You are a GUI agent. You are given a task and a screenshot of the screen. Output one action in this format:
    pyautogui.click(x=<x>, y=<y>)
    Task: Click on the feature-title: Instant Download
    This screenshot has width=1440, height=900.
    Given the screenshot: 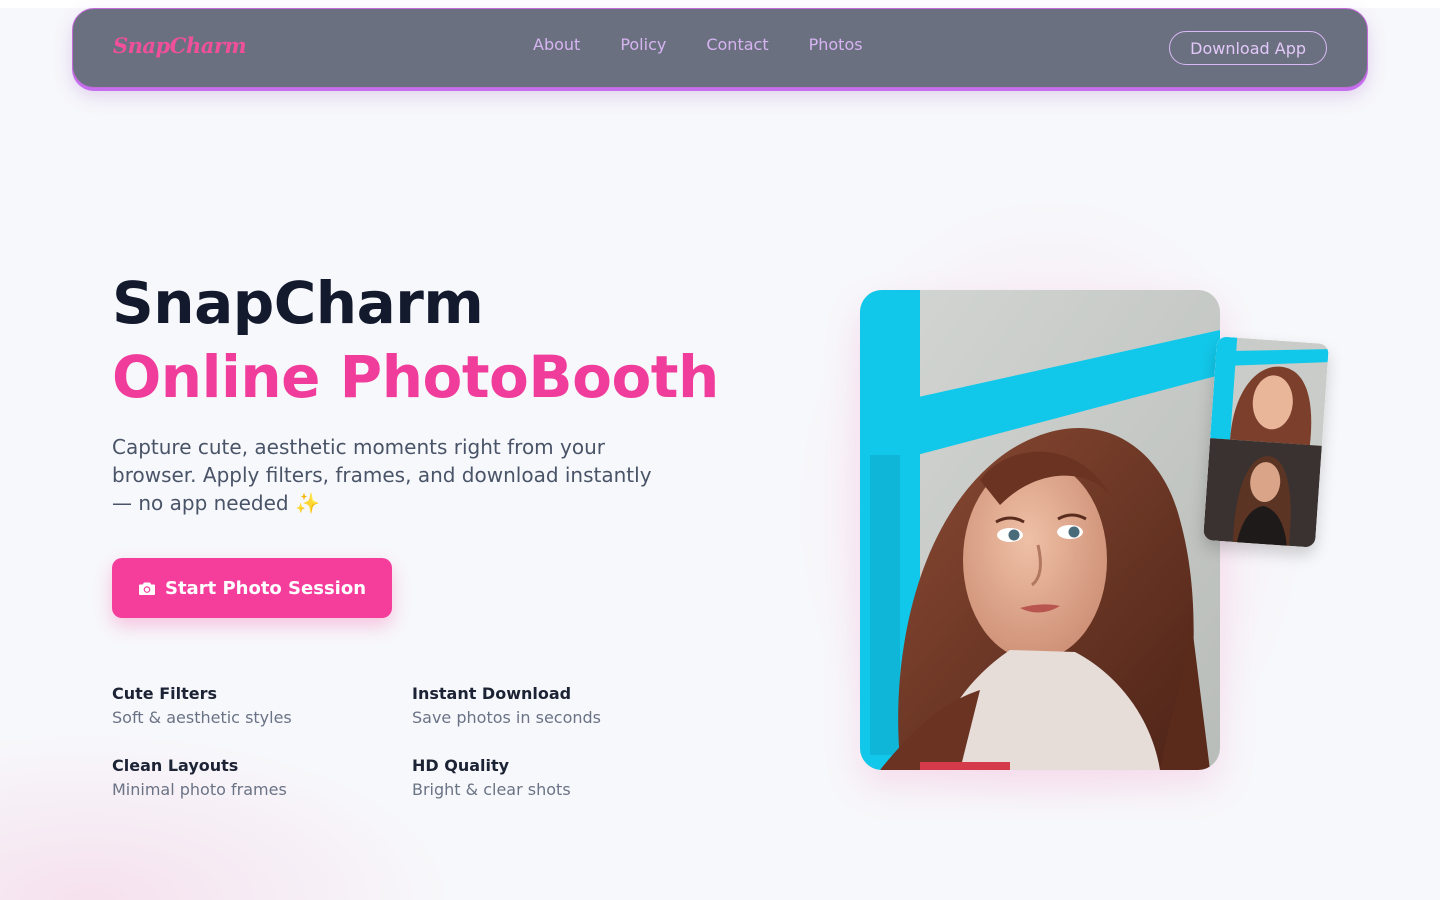 What is the action you would take?
    pyautogui.click(x=492, y=693)
    